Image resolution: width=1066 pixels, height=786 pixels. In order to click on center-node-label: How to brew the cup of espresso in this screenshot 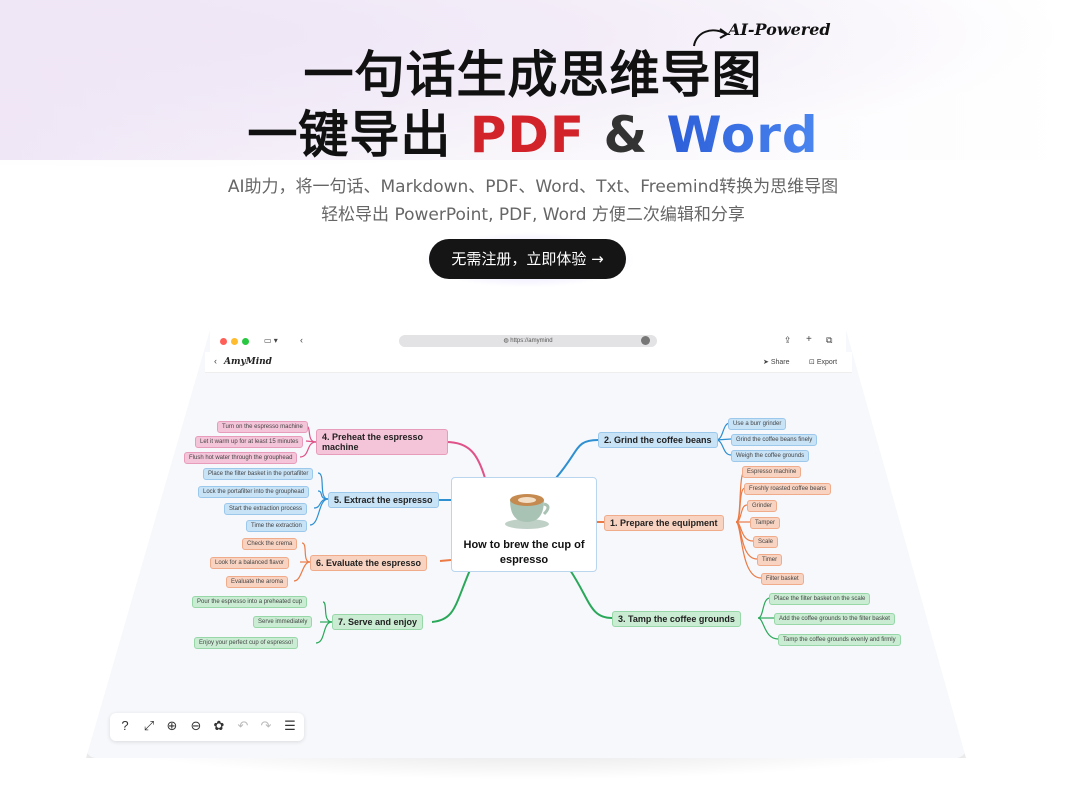, I will do `click(524, 552)`.